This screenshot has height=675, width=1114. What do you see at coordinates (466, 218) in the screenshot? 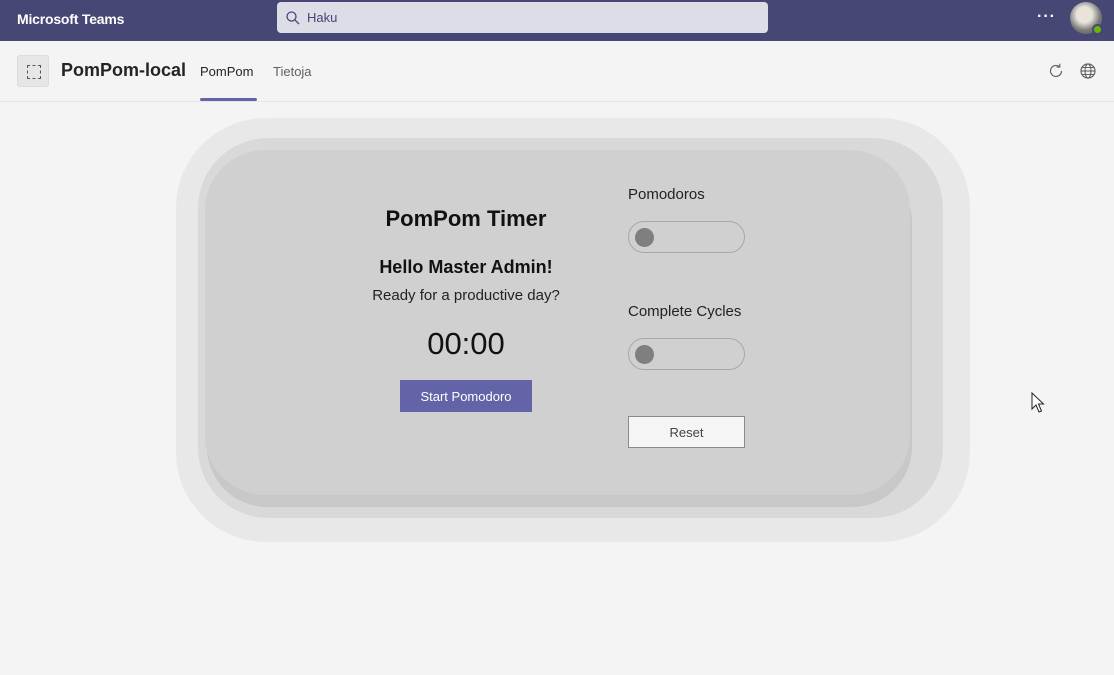
I see `timer-title: PomPom Timer` at bounding box center [466, 218].